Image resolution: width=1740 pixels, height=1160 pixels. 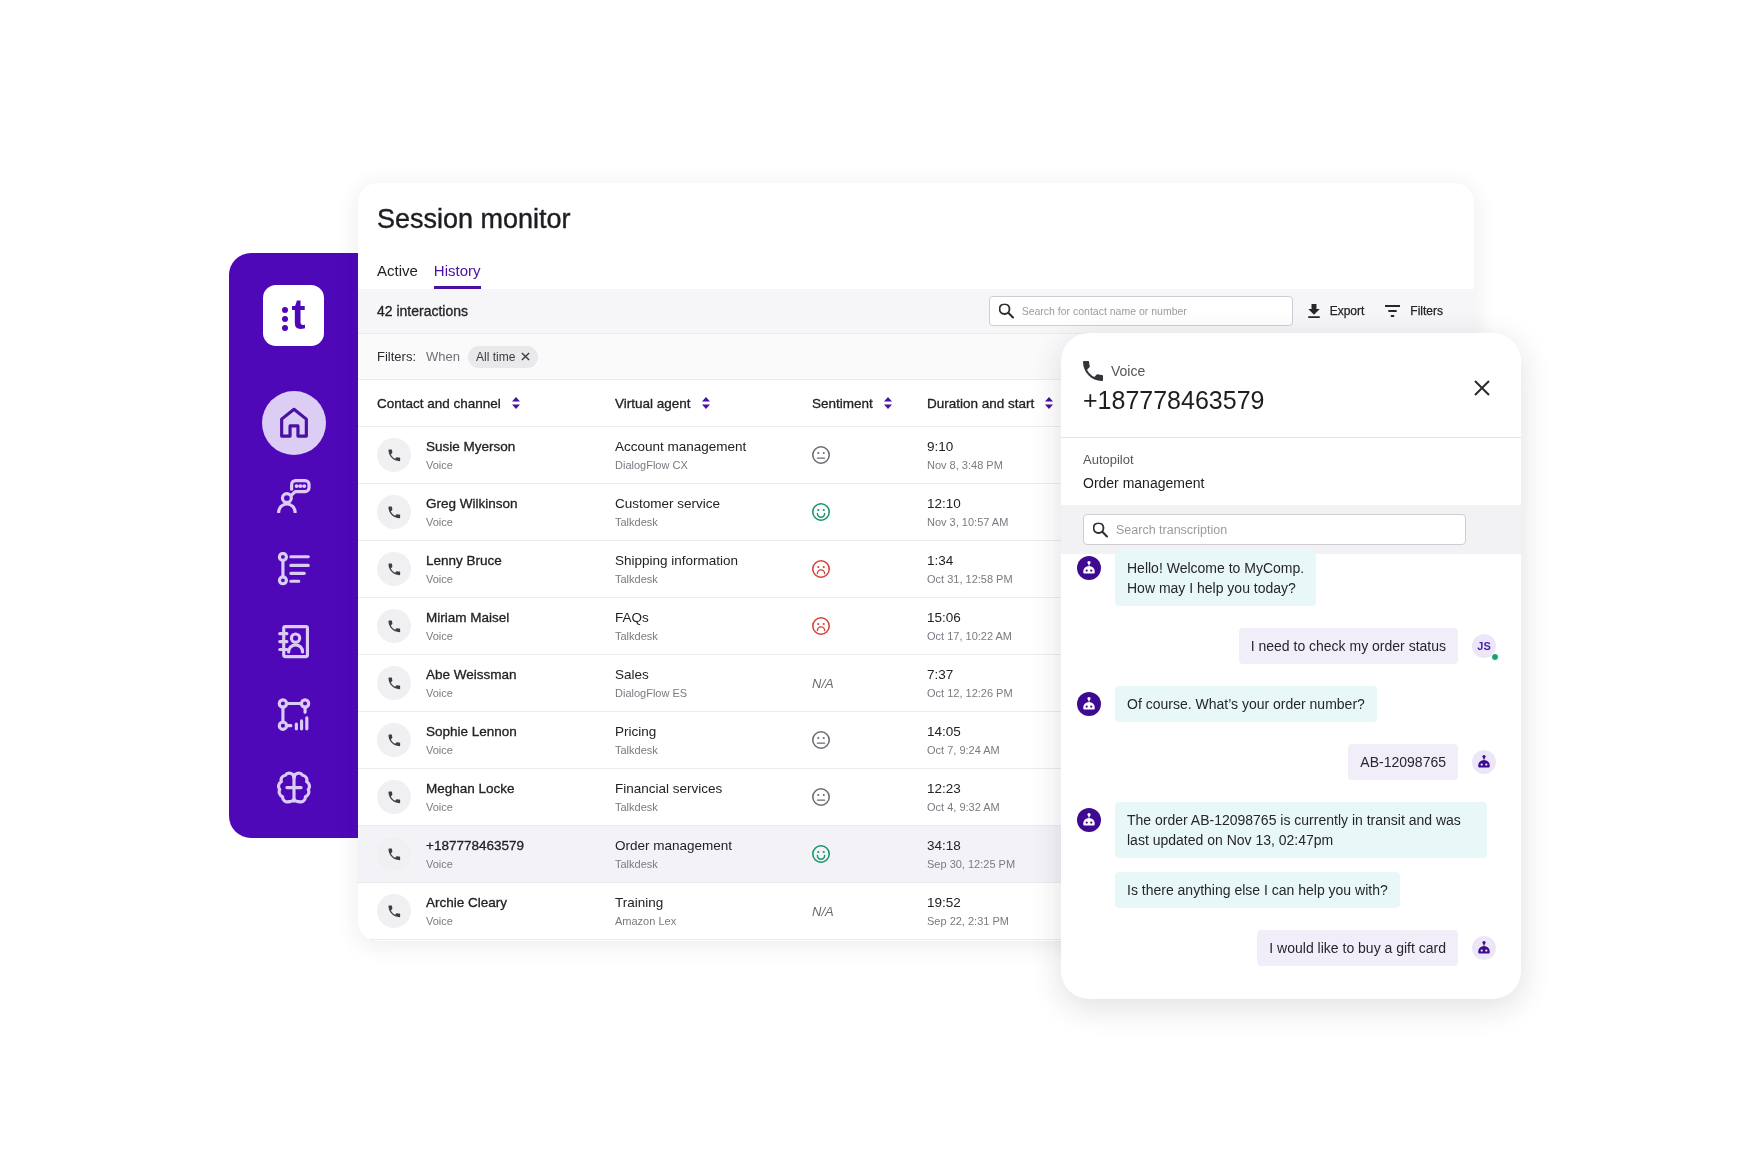 I want to click on table-row: Archie Cleary Voice Training Amazon Lex N/A 19:52 Sep 22, 2:31 PM, so click(x=709, y=911).